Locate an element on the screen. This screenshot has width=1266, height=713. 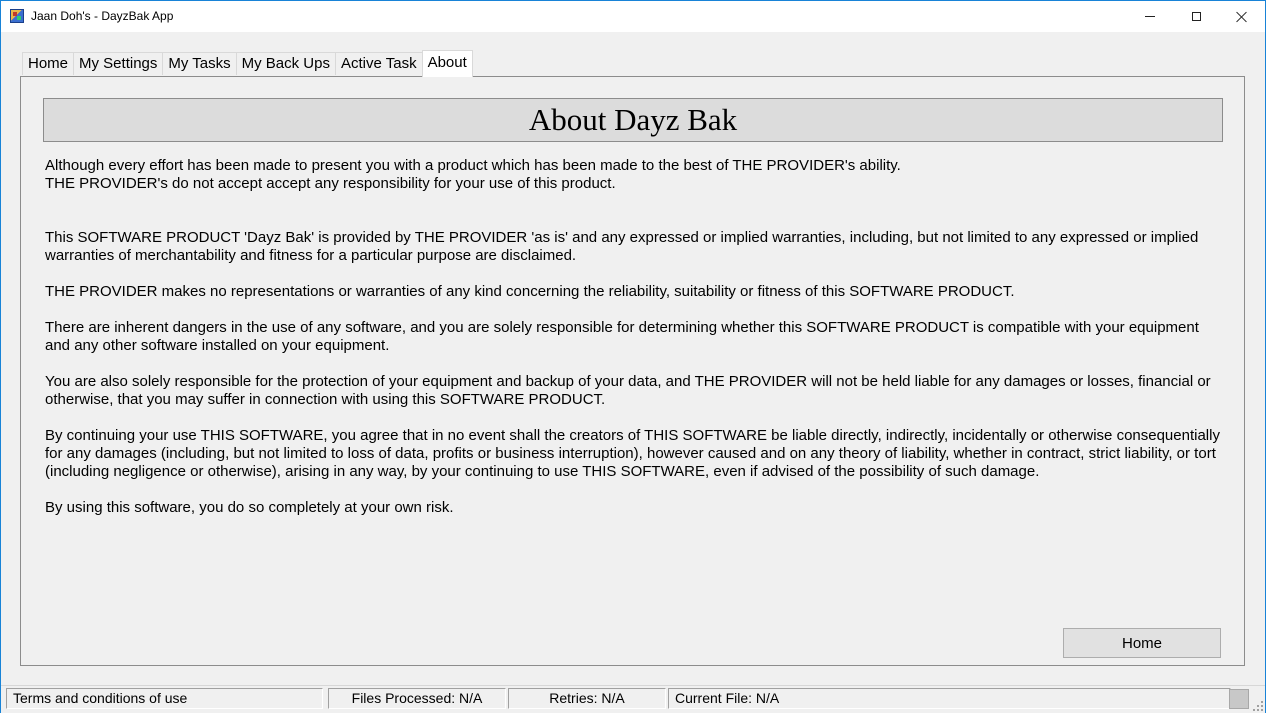
heading-banner: About Dayz Bak is located at coordinates (633, 120).